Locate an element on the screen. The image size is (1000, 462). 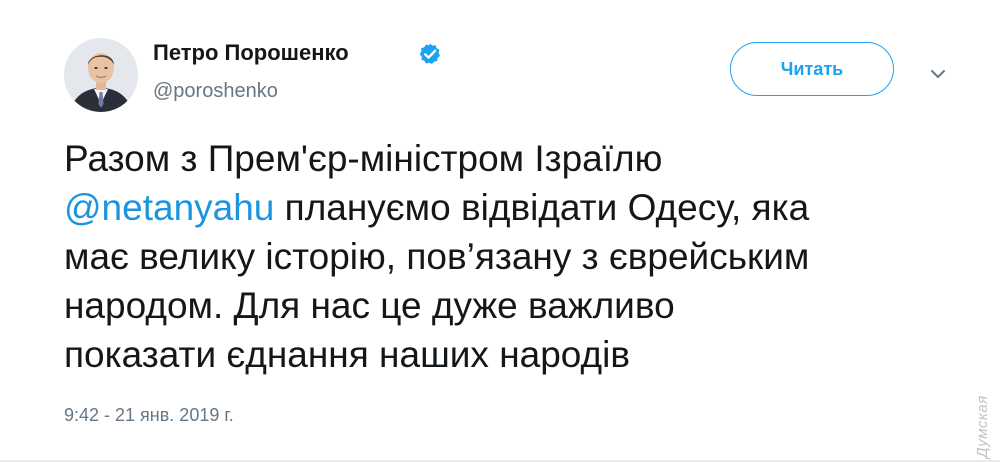
watermark-text: Думская is located at coordinates (982, 426).